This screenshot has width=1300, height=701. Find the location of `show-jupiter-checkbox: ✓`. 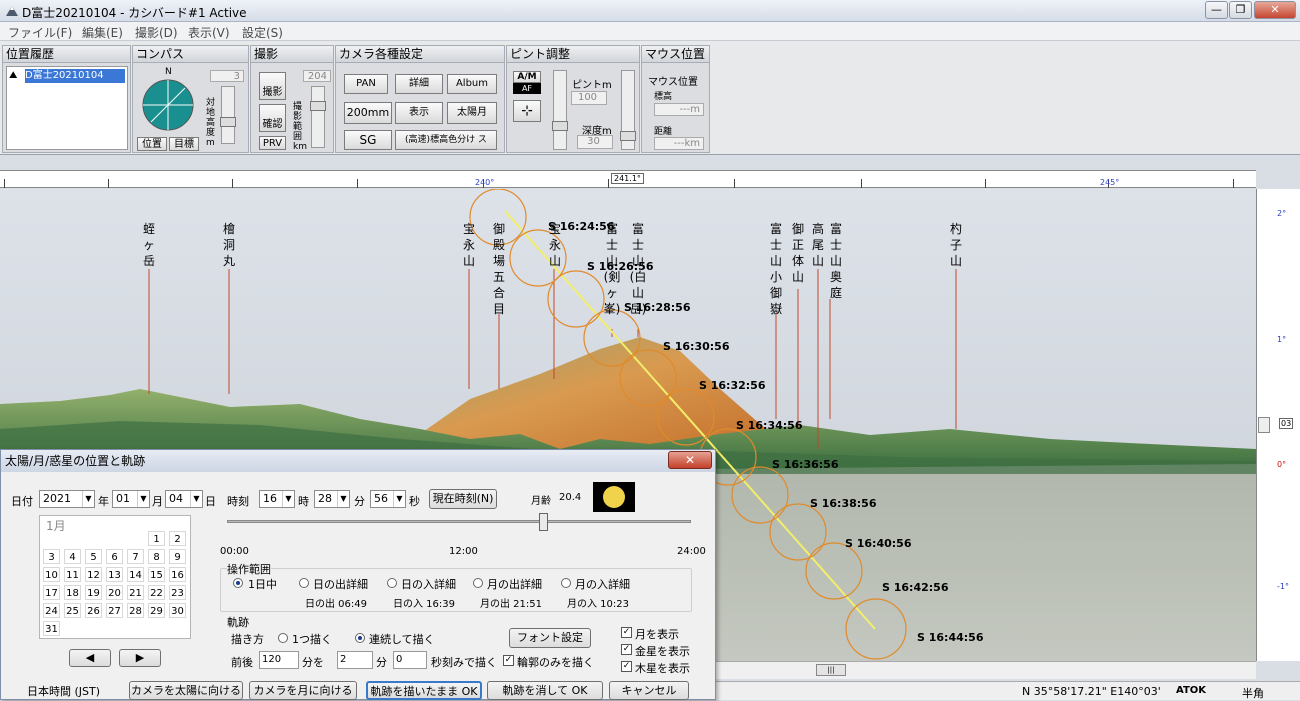

show-jupiter-checkbox: ✓ is located at coordinates (626, 666).